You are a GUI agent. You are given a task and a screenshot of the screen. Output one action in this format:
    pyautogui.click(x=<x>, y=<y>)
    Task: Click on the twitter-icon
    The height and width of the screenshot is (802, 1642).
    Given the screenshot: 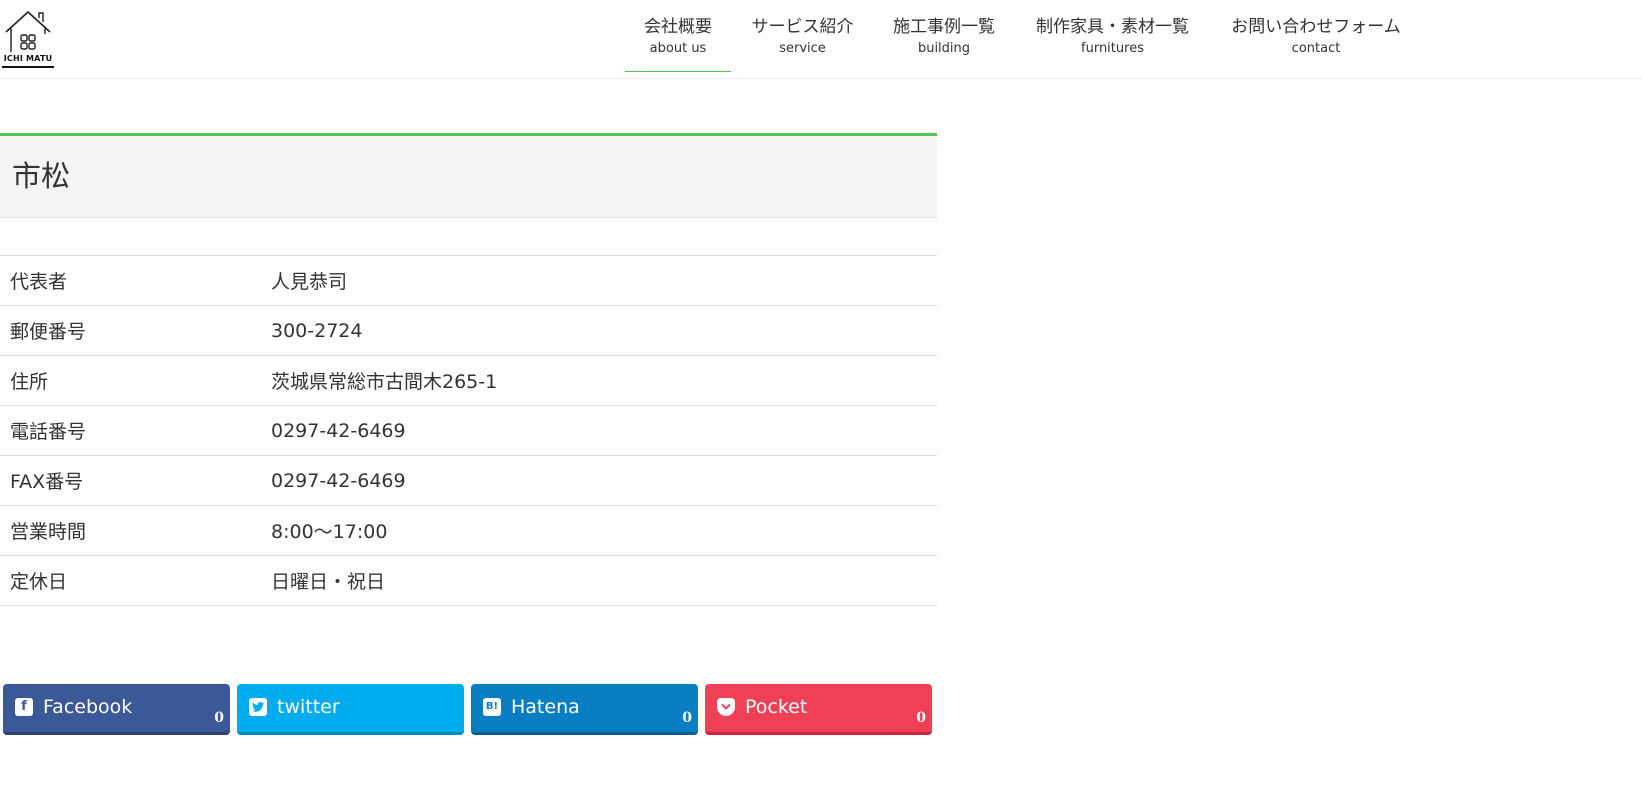 What is the action you would take?
    pyautogui.click(x=258, y=707)
    